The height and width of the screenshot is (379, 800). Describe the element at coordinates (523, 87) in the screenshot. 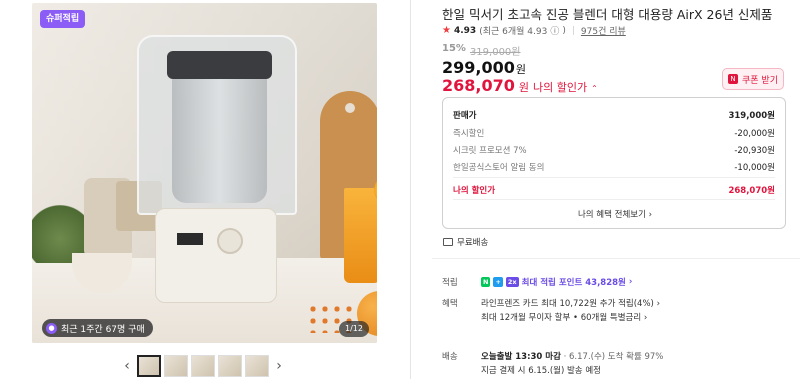

I see `my-price-unit: 원` at that location.